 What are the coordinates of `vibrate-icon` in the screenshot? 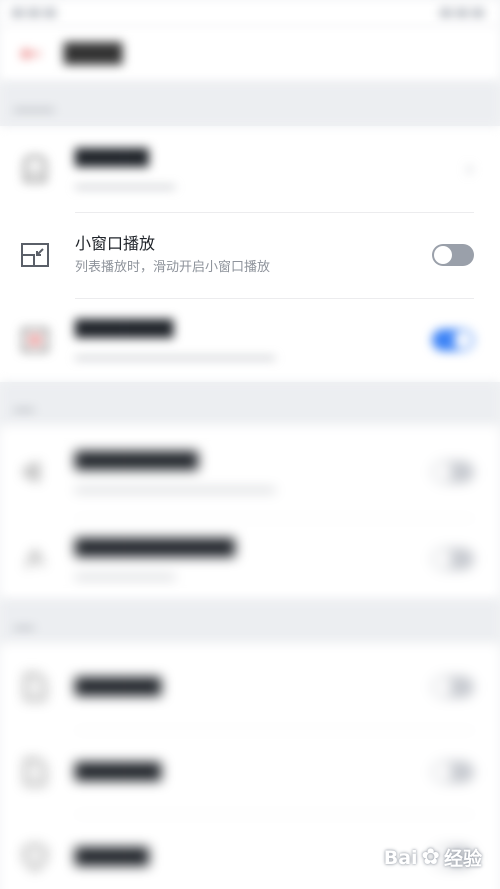 It's located at (462, 13).